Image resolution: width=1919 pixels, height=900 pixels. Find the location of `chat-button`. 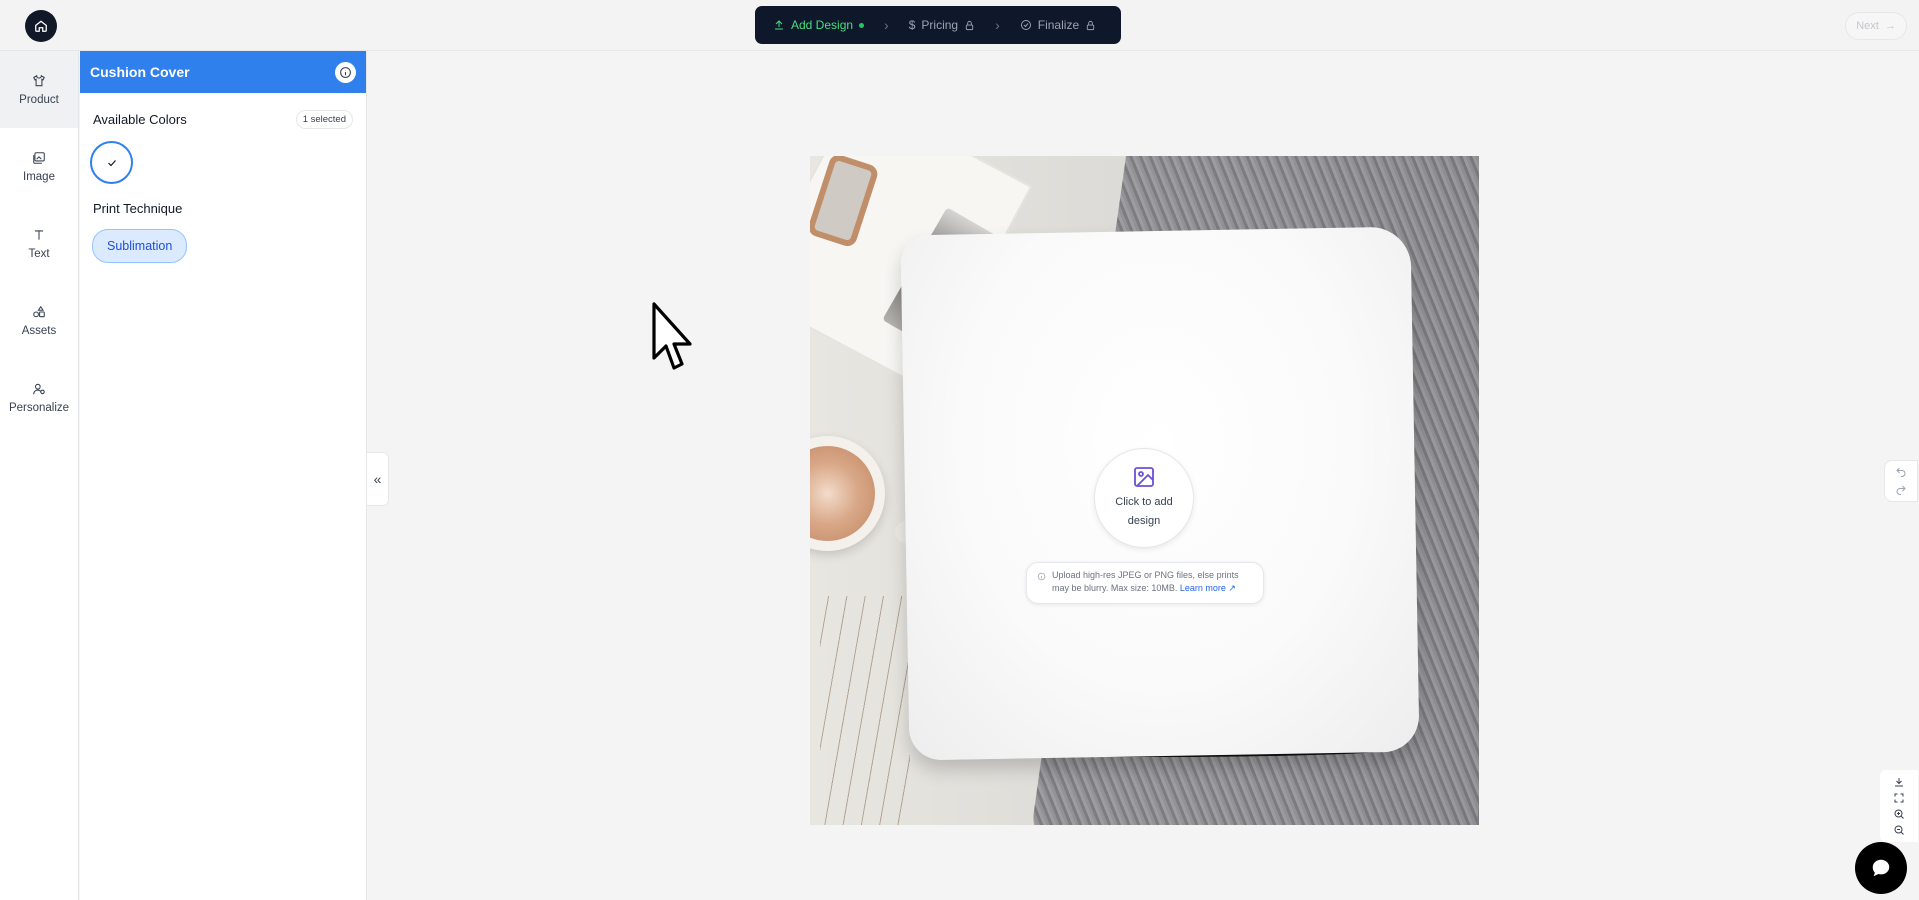

chat-button is located at coordinates (1881, 868).